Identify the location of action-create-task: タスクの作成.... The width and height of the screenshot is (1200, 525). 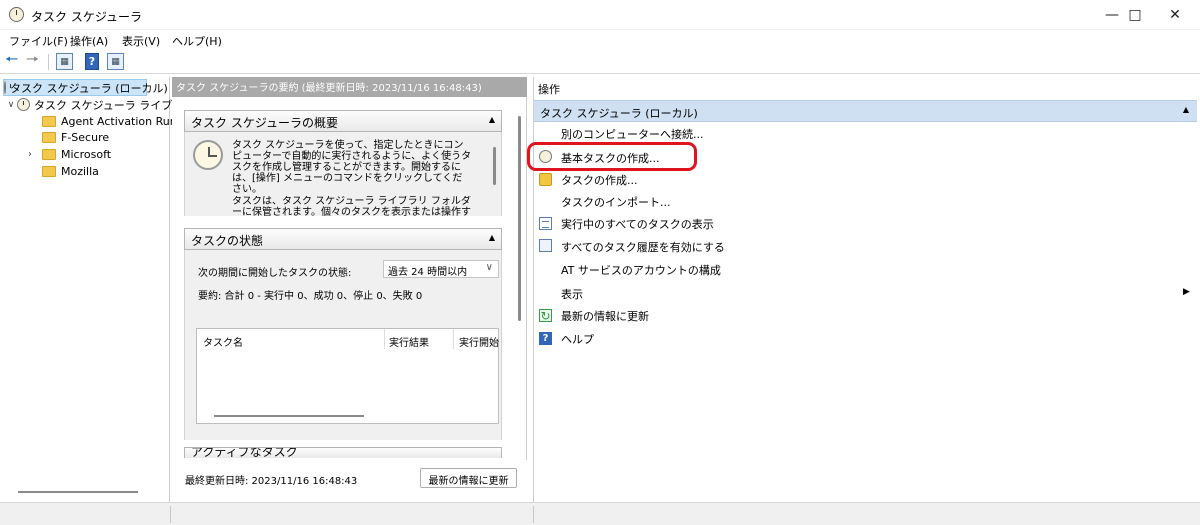
(599, 180).